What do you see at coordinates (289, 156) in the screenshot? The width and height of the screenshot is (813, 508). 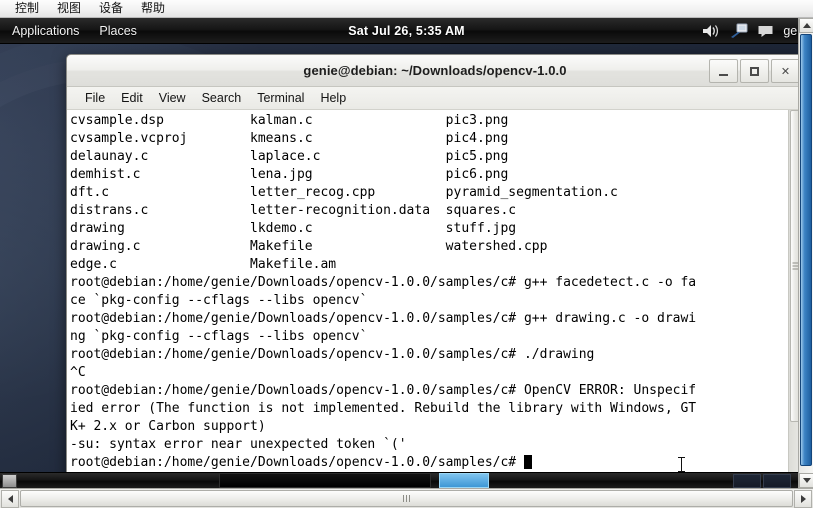 I see `terminal-line: delaunay.c laplace.c pic5.png` at bounding box center [289, 156].